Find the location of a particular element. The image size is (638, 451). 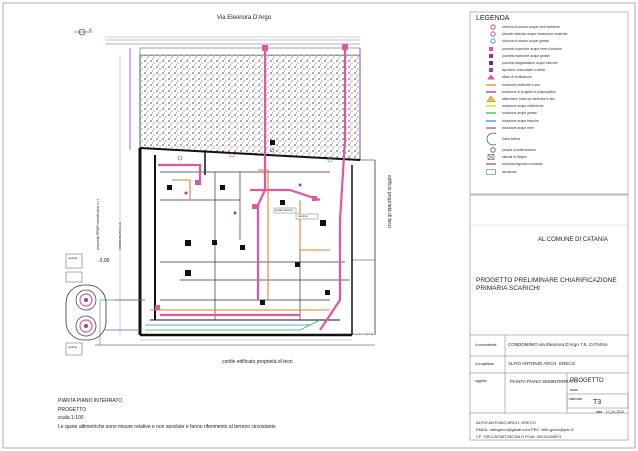

note-line-1: PIANTA PIANO INTERRATO is located at coordinates (90, 401).